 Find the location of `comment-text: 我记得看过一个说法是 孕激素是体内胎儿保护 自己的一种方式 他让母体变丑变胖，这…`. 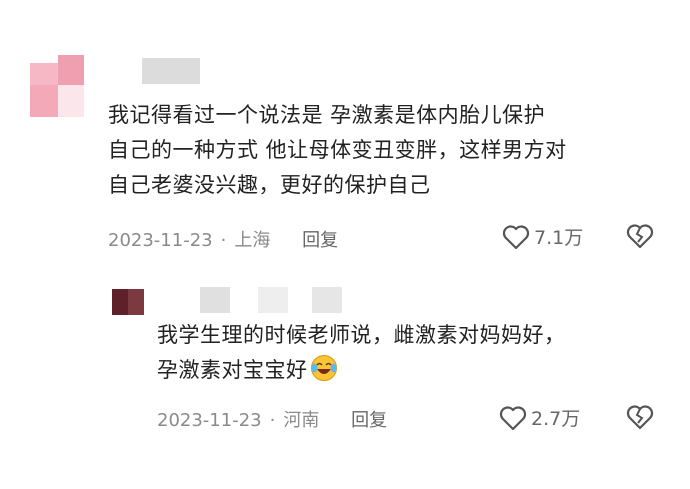

comment-text: 我记得看过一个说法是 孕激素是体内胎儿保护 自己的一种方式 他让母体变丑变胖，这… is located at coordinates (337, 150).